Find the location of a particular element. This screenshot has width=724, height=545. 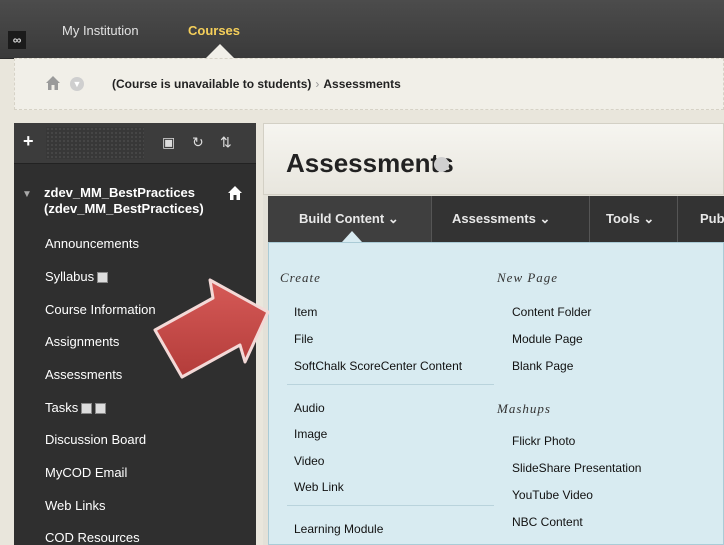

chevron-down-icon is located at coordinates (441, 164).